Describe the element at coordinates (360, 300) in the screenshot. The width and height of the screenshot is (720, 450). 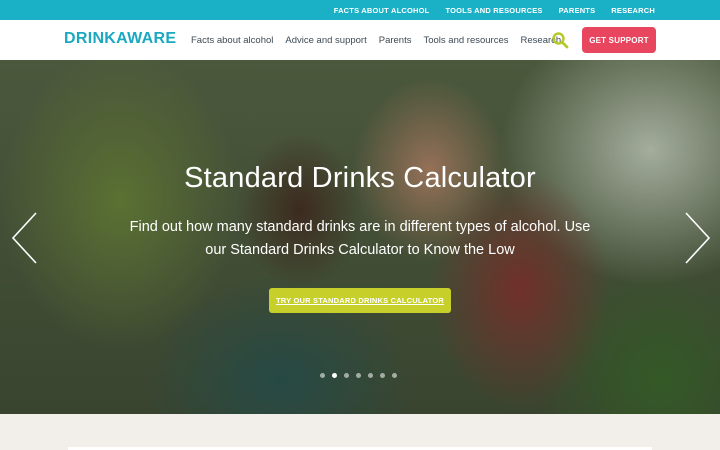
I see `try-calculator-button: TRY OUR STANDARD DRINKS CALCULATOR` at that location.